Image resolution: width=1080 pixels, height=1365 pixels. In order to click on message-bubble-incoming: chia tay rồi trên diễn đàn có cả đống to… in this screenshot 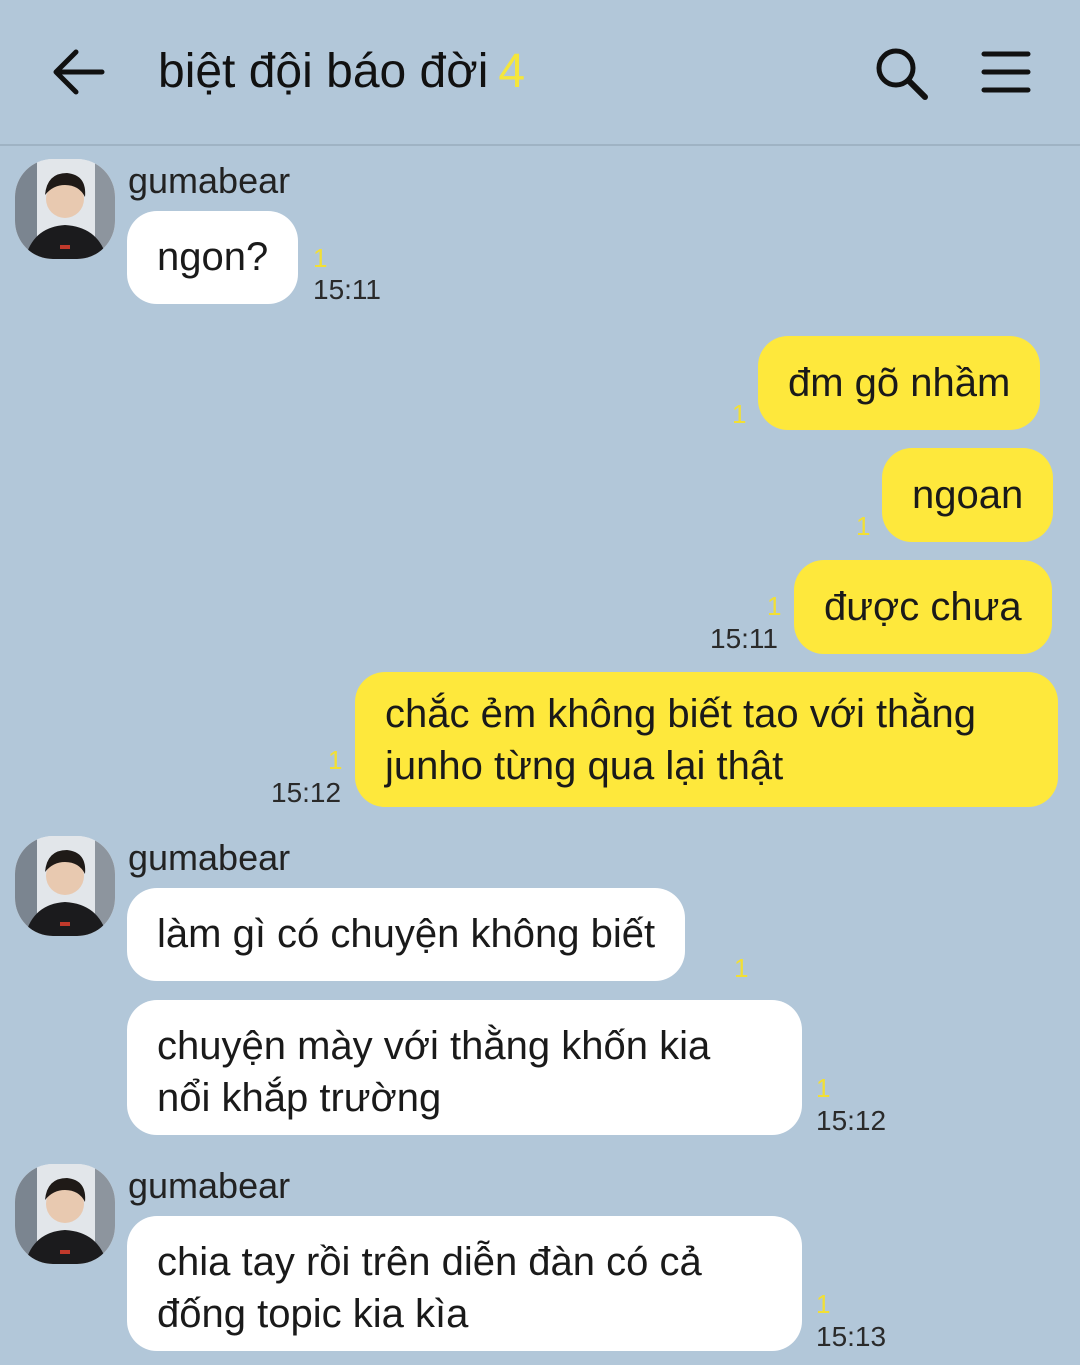, I will do `click(464, 1283)`.